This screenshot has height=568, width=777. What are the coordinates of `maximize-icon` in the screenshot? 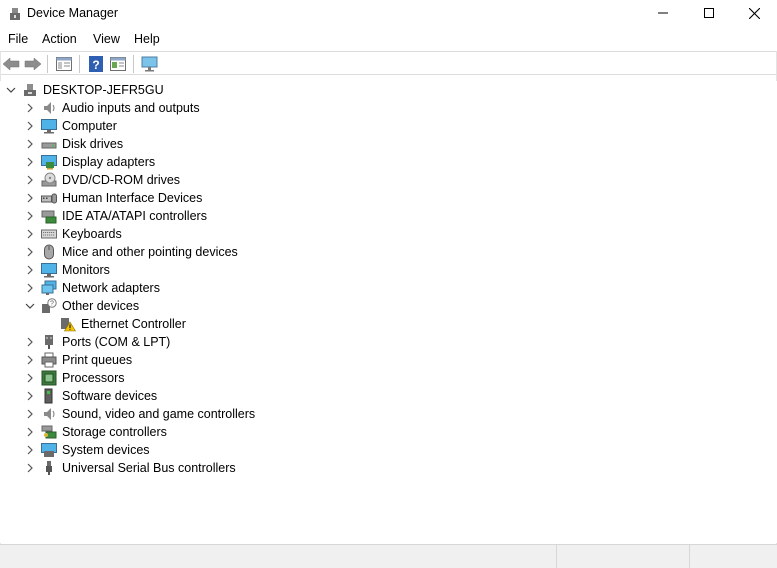 It's located at (709, 13).